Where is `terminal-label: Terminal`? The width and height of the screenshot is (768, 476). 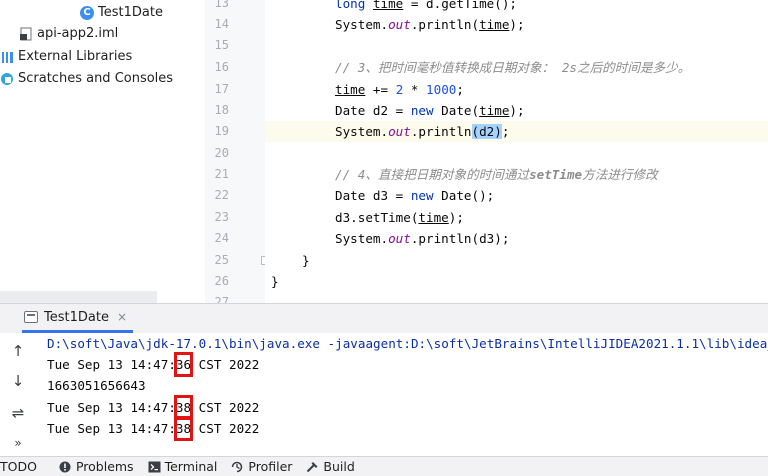
terminal-label: Terminal is located at coordinates (191, 466).